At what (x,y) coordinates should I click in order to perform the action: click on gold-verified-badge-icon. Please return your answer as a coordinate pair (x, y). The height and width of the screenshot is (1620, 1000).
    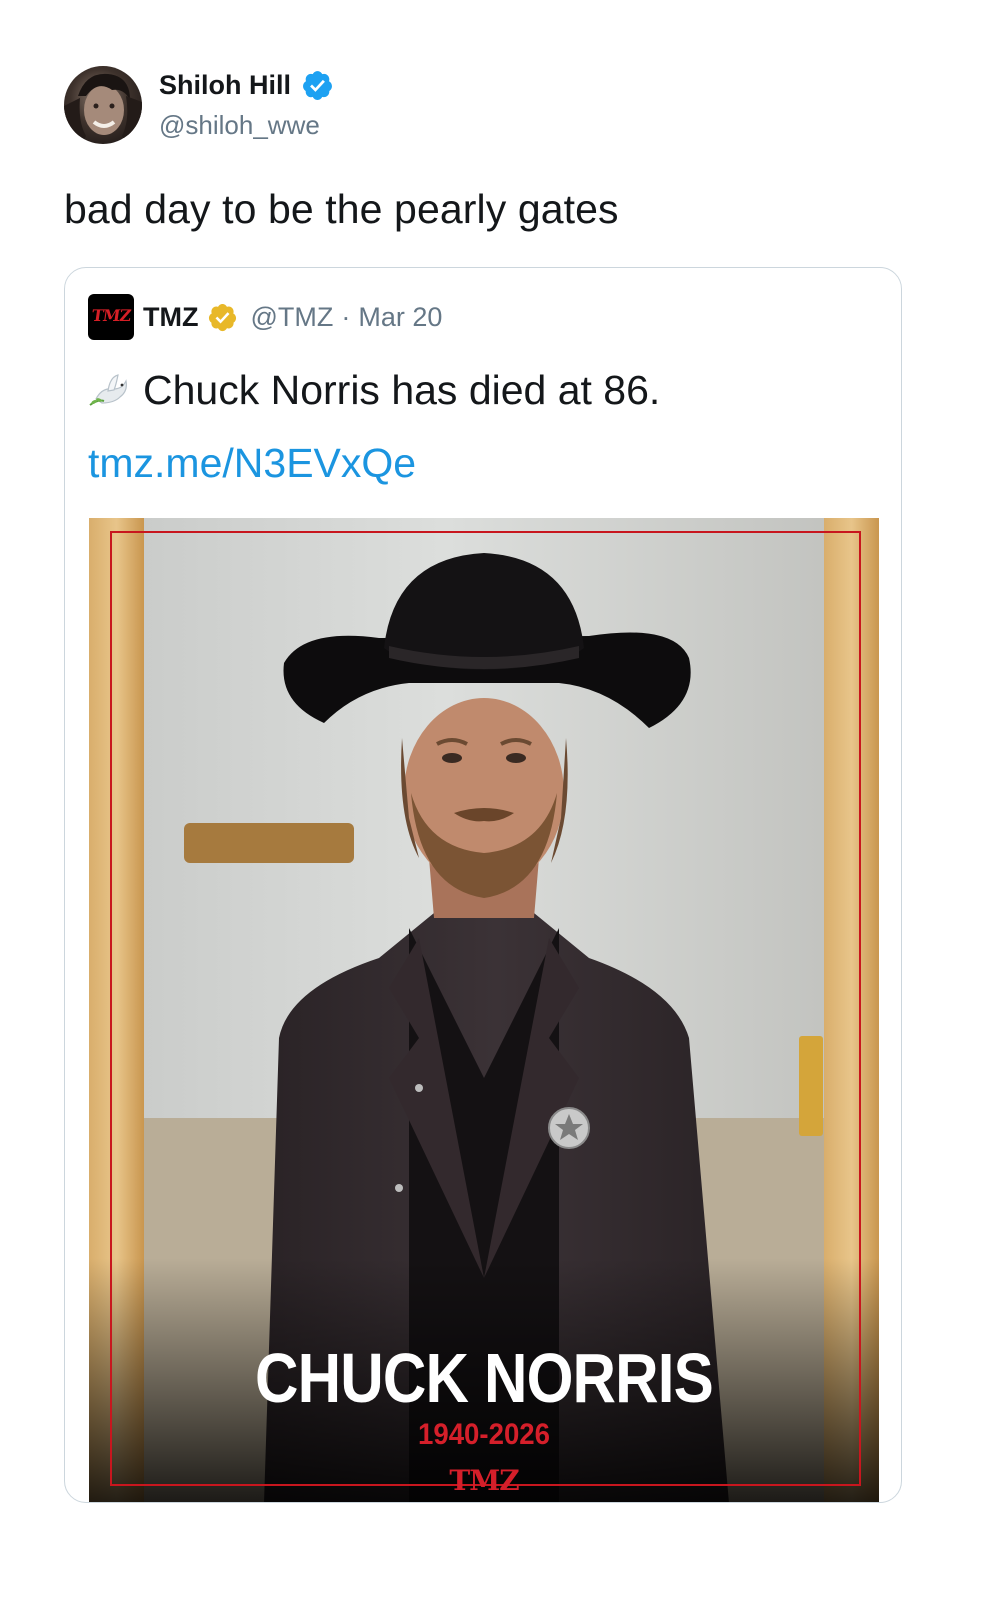
    Looking at the image, I should click on (222, 317).